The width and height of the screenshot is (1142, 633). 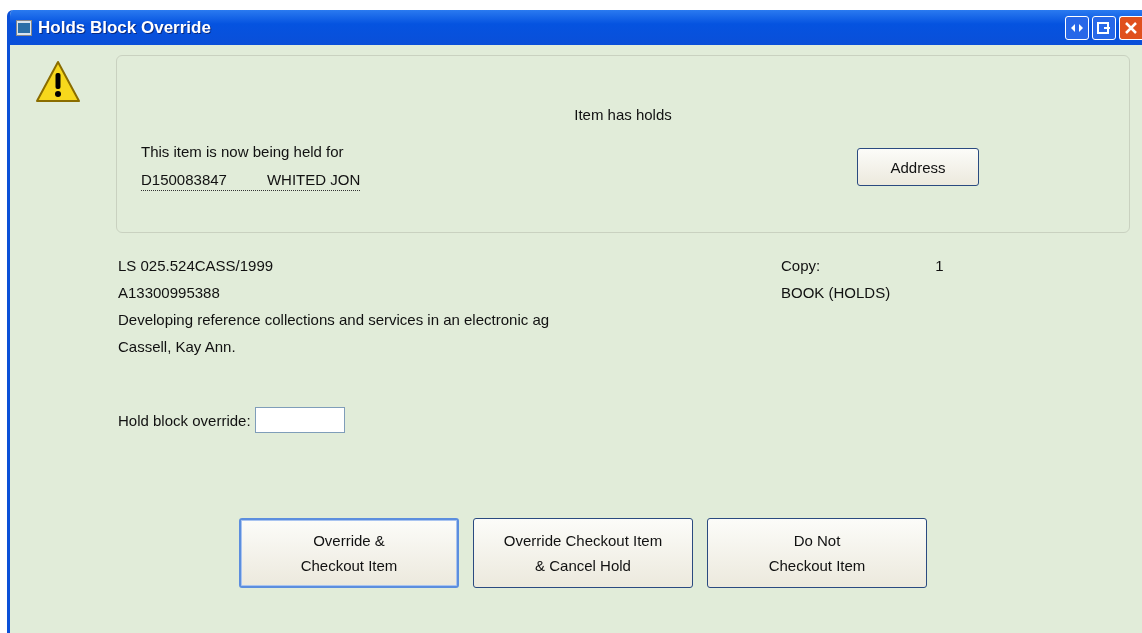 What do you see at coordinates (801, 265) in the screenshot?
I see `copy-label: Copy:` at bounding box center [801, 265].